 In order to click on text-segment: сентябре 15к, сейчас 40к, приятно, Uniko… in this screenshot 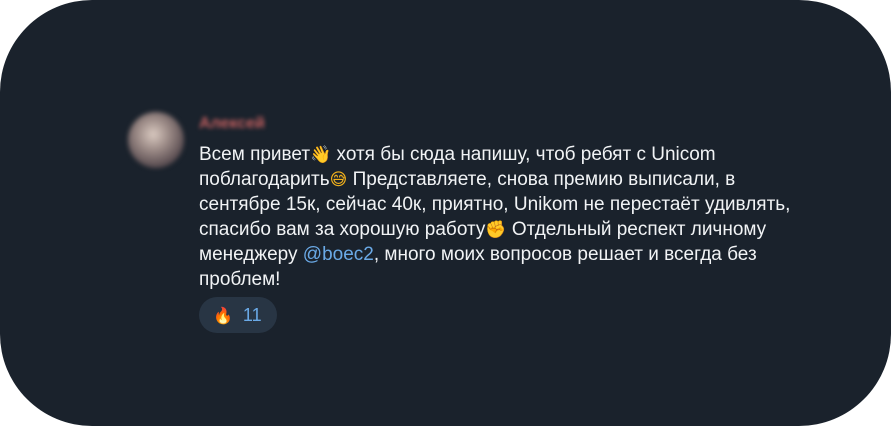, I will do `click(495, 204)`.